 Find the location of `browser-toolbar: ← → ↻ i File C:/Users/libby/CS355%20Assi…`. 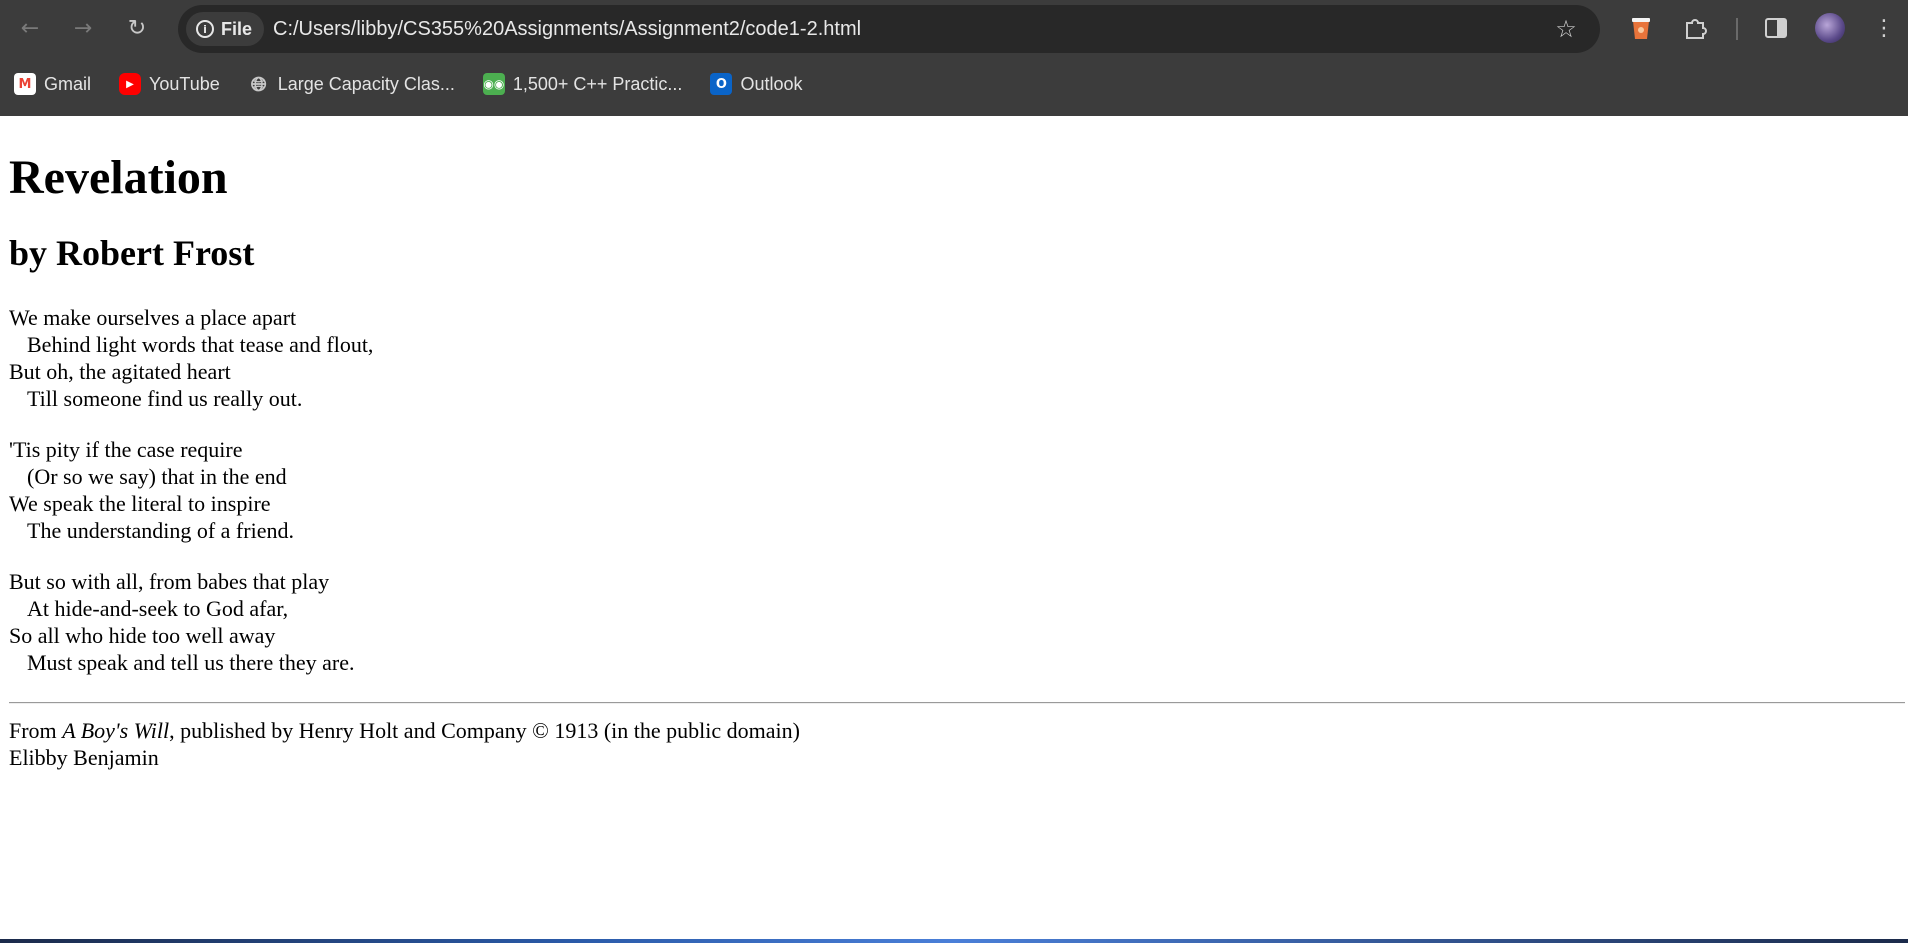

browser-toolbar: ← → ↻ i File C:/Users/libby/CS355%20Assi… is located at coordinates (954, 28).